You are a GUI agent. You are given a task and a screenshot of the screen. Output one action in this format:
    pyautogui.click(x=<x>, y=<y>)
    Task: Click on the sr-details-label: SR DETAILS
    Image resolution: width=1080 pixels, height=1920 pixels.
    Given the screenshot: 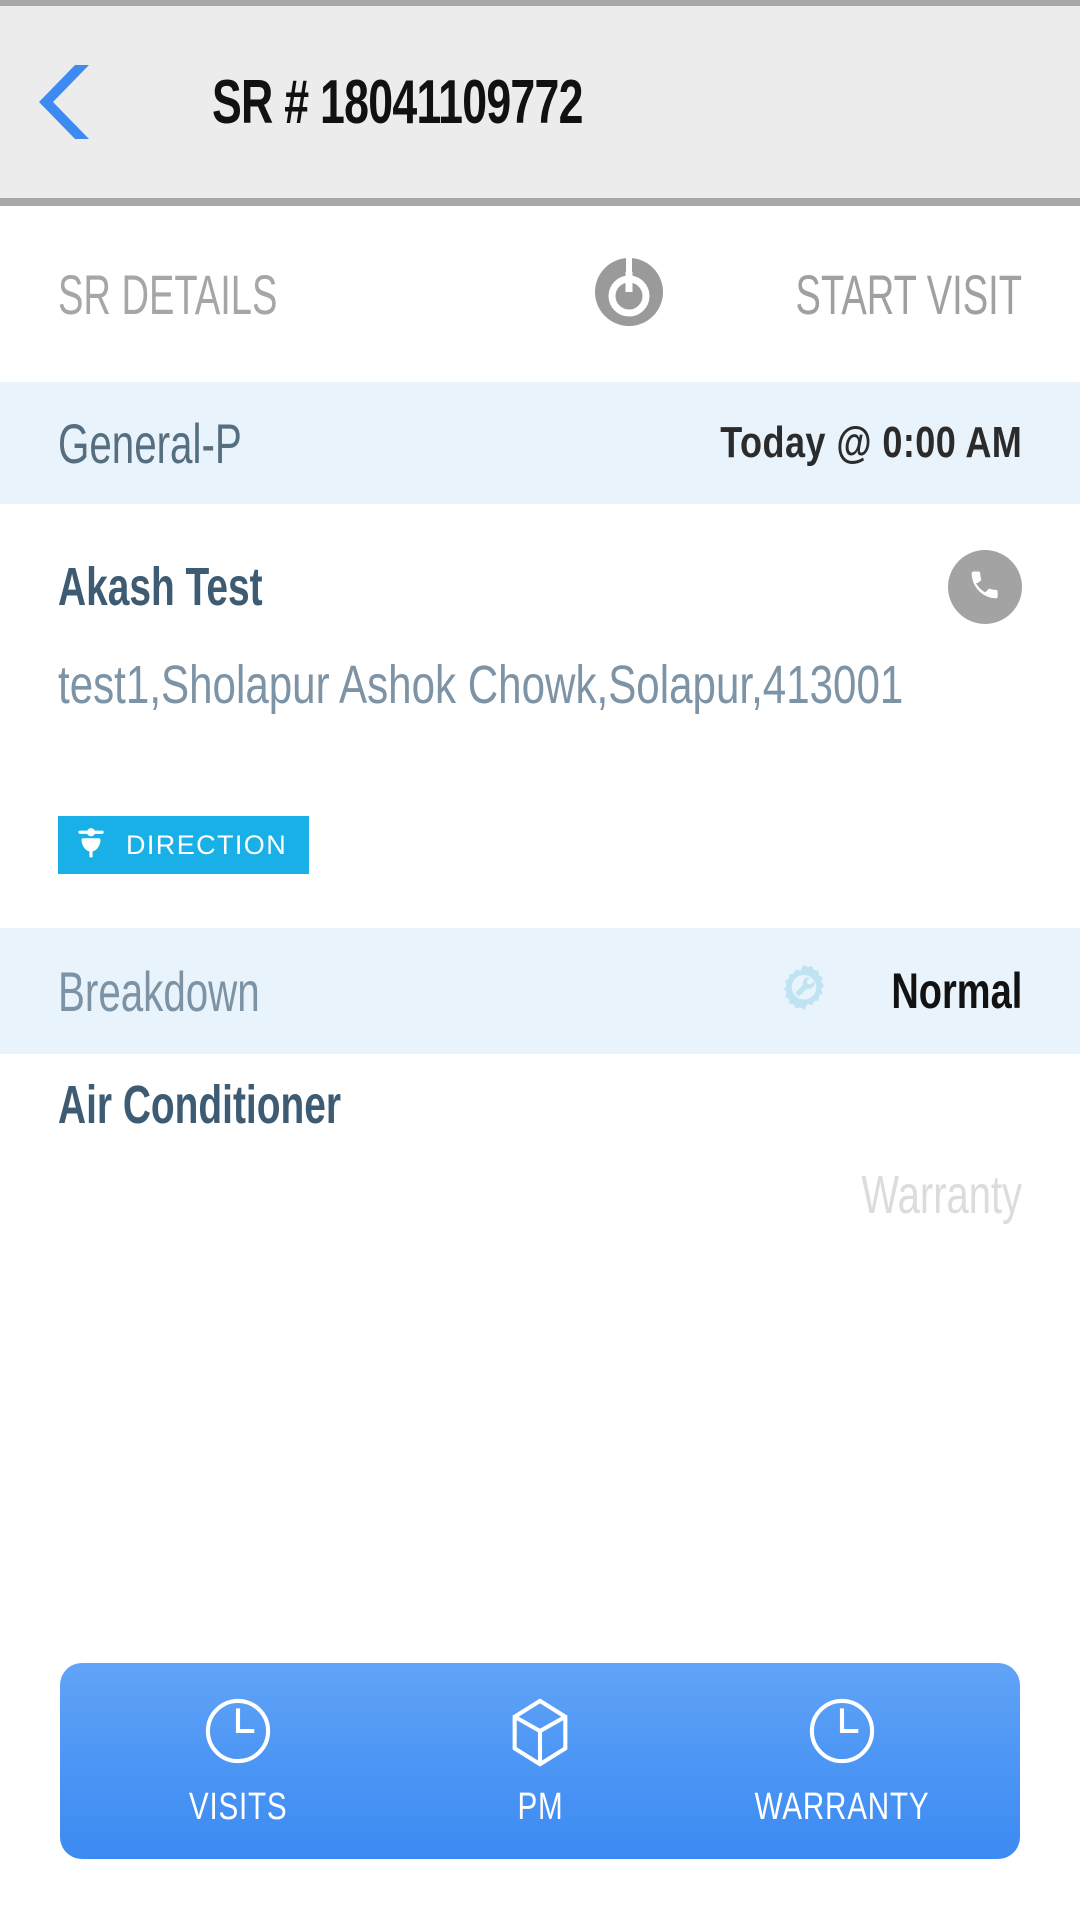 What is the action you would take?
    pyautogui.click(x=168, y=294)
    